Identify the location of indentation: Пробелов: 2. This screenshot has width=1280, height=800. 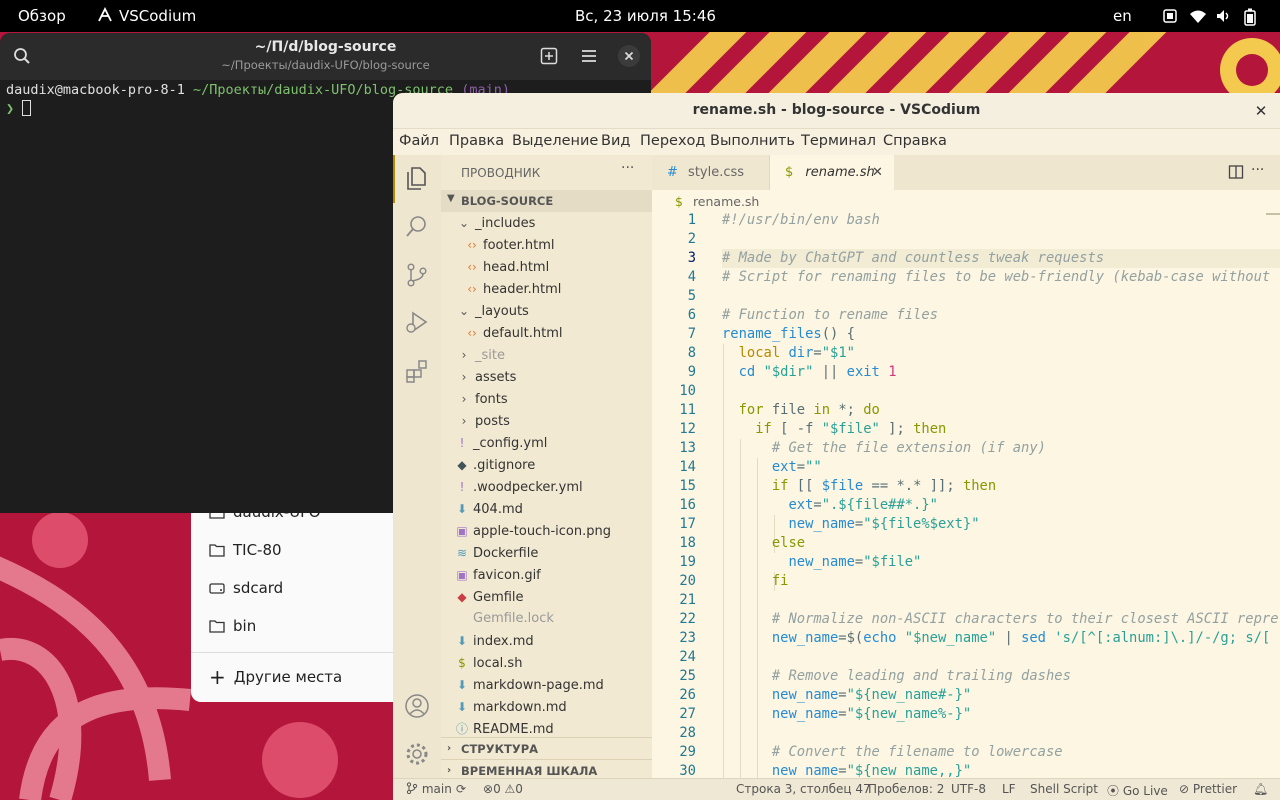
(906, 789).